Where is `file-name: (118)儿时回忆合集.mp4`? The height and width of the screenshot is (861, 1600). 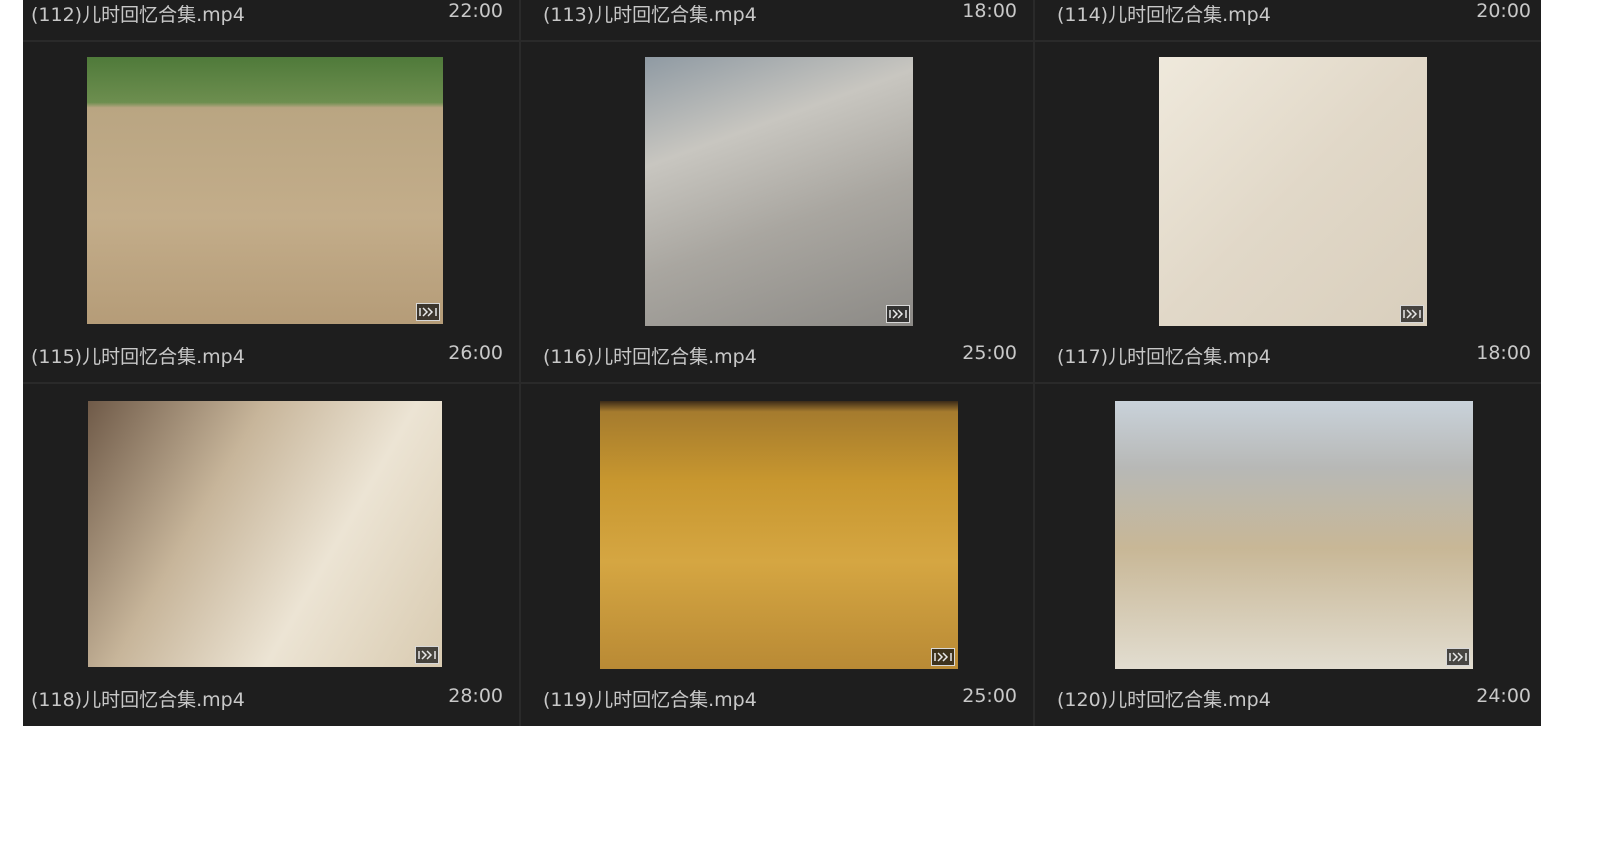 file-name: (118)儿时回忆合集.mp4 is located at coordinates (138, 700).